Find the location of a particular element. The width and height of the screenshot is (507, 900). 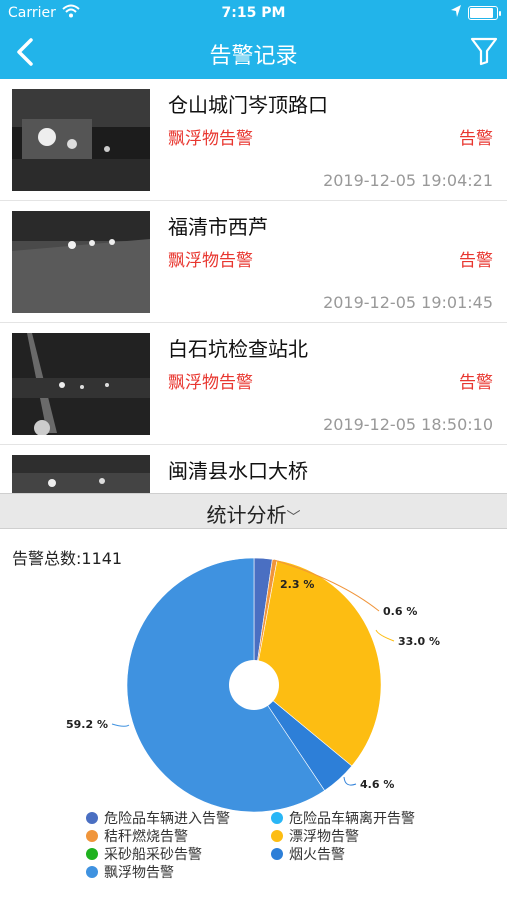

legend-item: 烟火告警 is located at coordinates (308, 854).